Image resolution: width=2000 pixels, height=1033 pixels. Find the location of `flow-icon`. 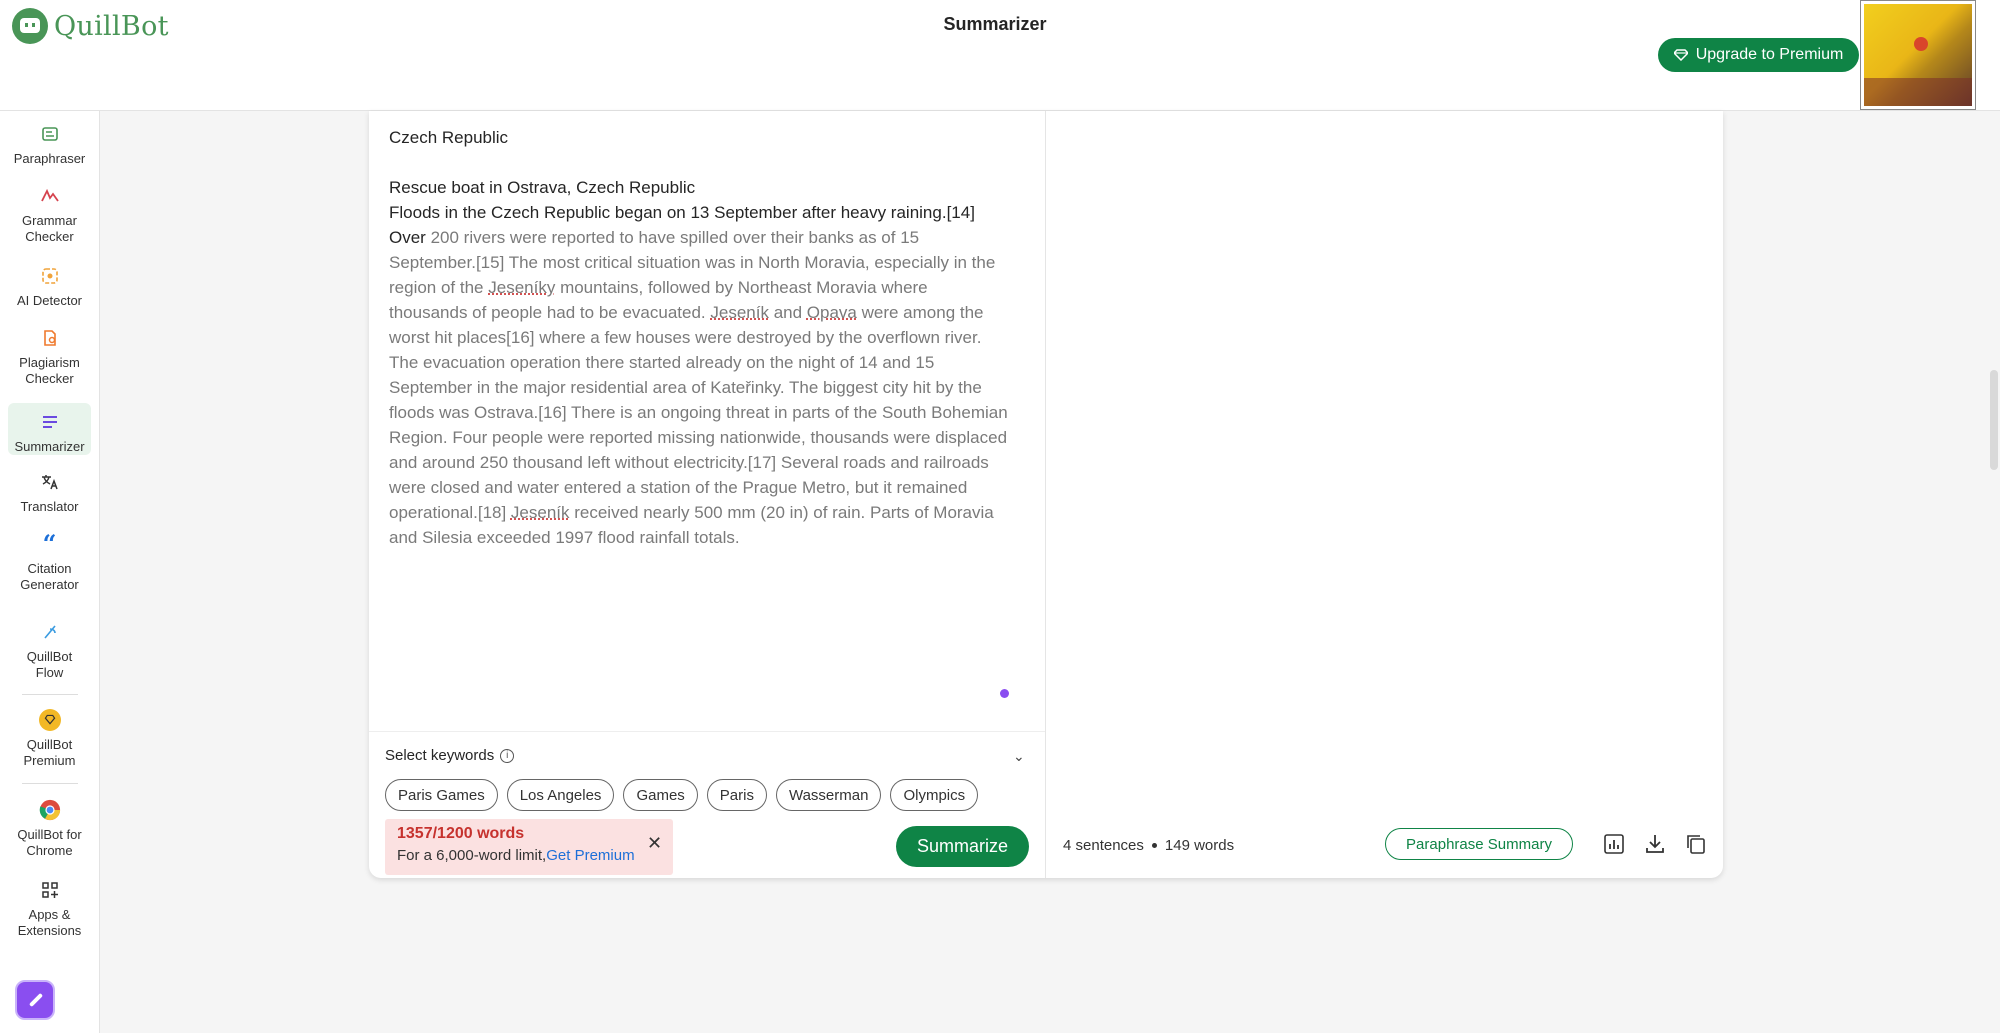

flow-icon is located at coordinates (50, 632).